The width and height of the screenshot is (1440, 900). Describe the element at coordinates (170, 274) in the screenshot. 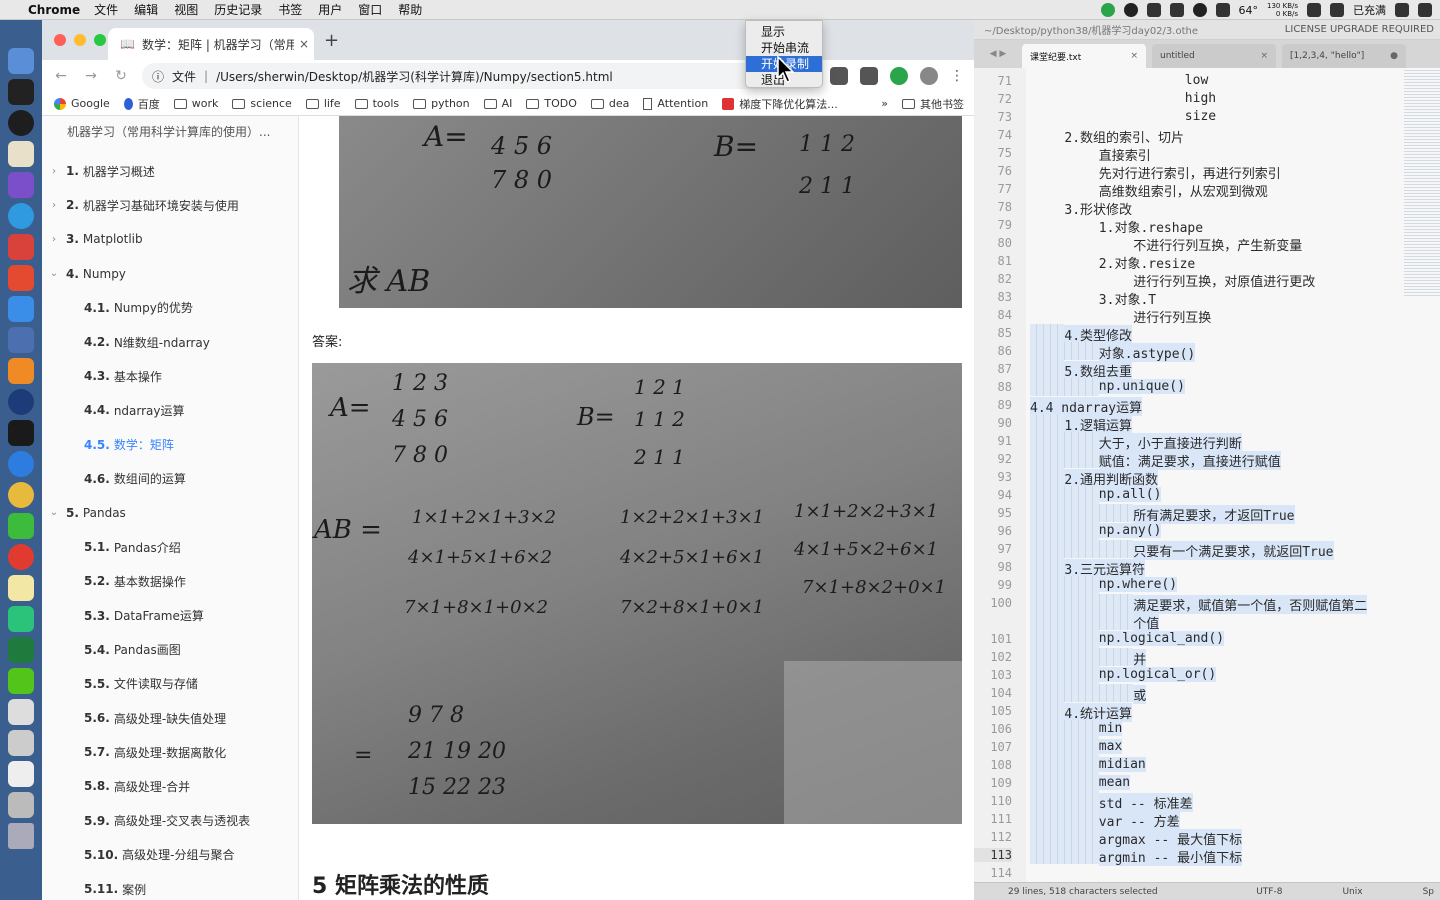

I see `toc-item: ⌄ 4. Numpy` at that location.